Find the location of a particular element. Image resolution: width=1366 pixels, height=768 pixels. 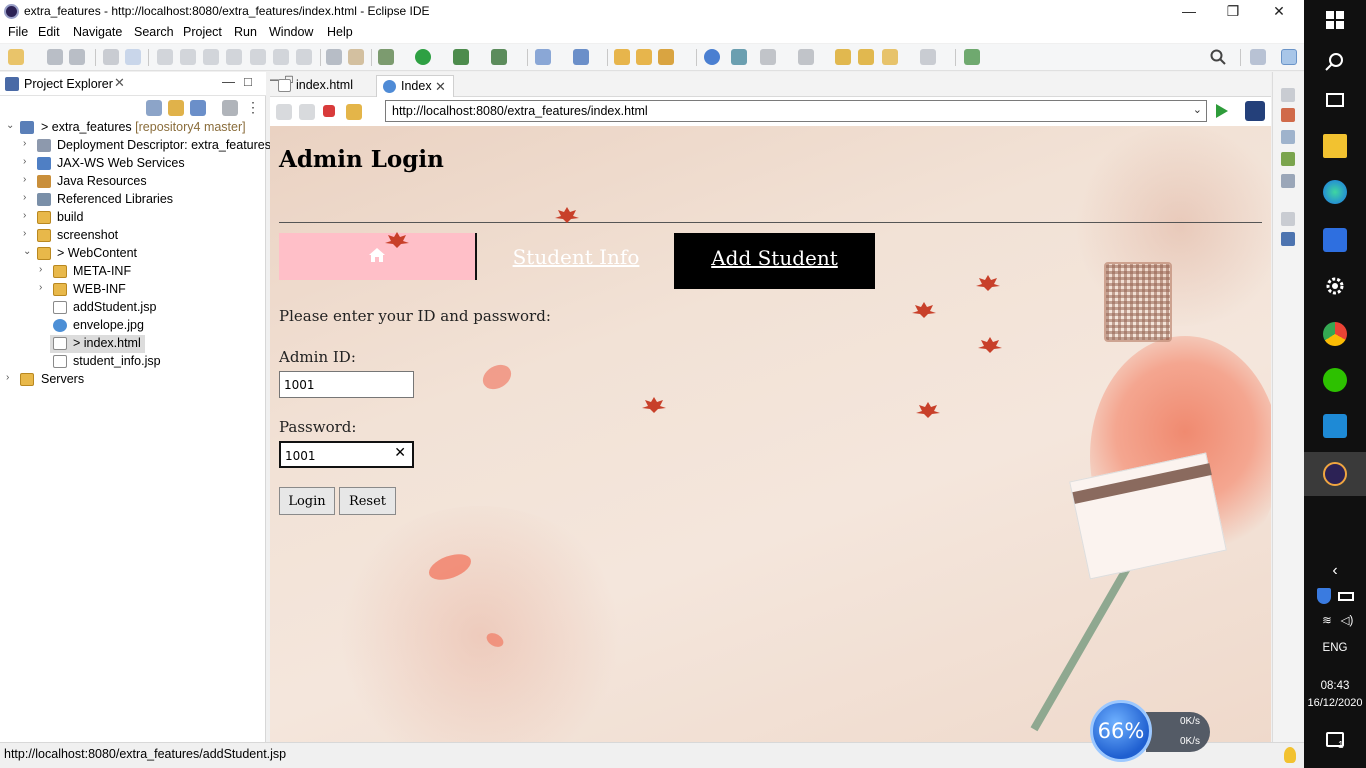

tree-item-deployment-descriptor: › Deployment Descriptor: extra_features is located at coordinates (135, 146).